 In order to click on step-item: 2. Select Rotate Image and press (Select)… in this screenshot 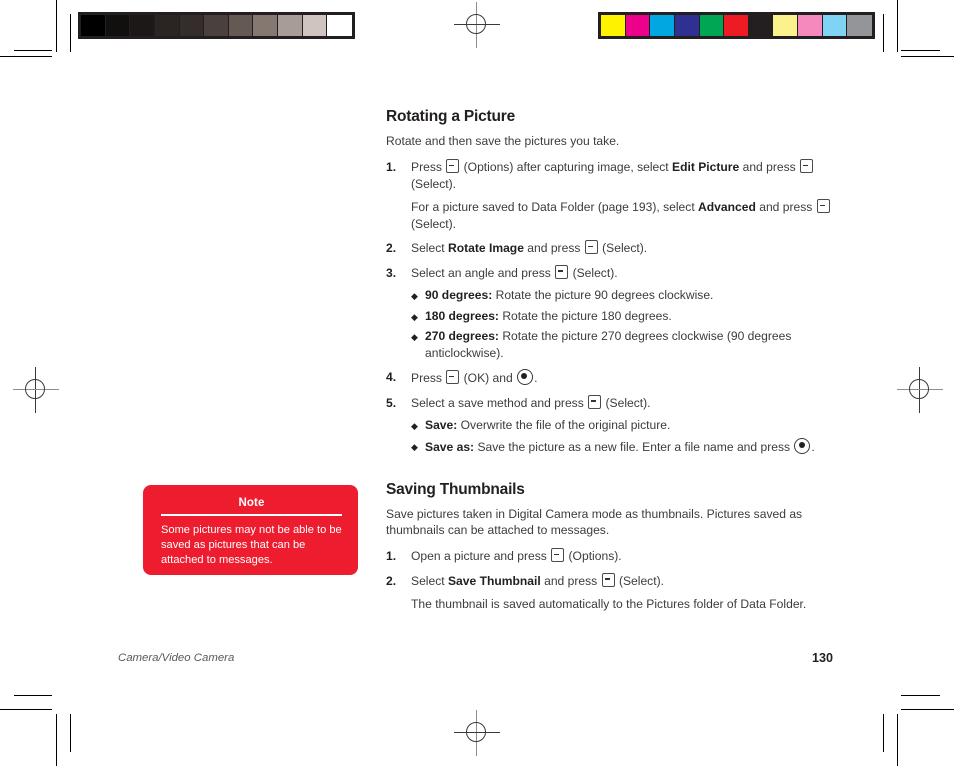, I will do `click(612, 248)`.